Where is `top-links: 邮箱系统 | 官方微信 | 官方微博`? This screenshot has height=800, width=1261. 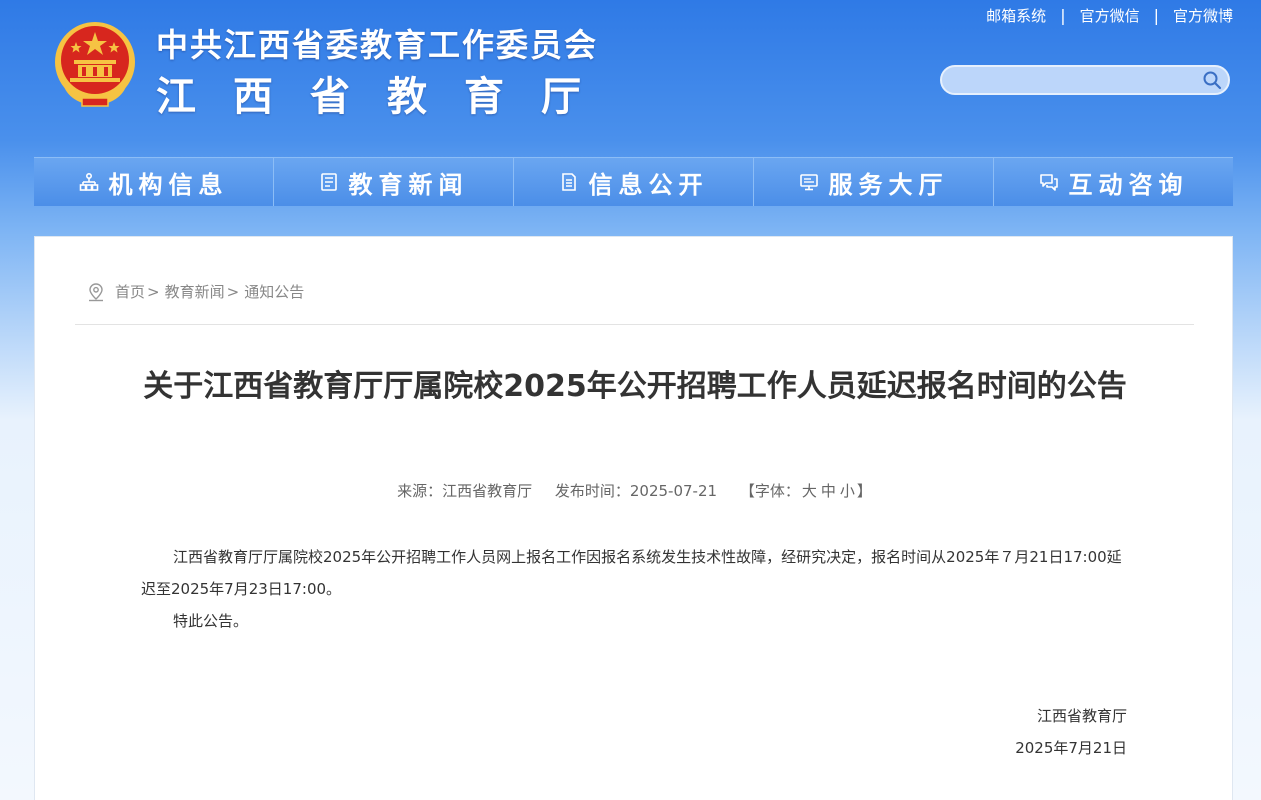 top-links: 邮箱系统 | 官方微信 | 官方微博 is located at coordinates (1109, 15).